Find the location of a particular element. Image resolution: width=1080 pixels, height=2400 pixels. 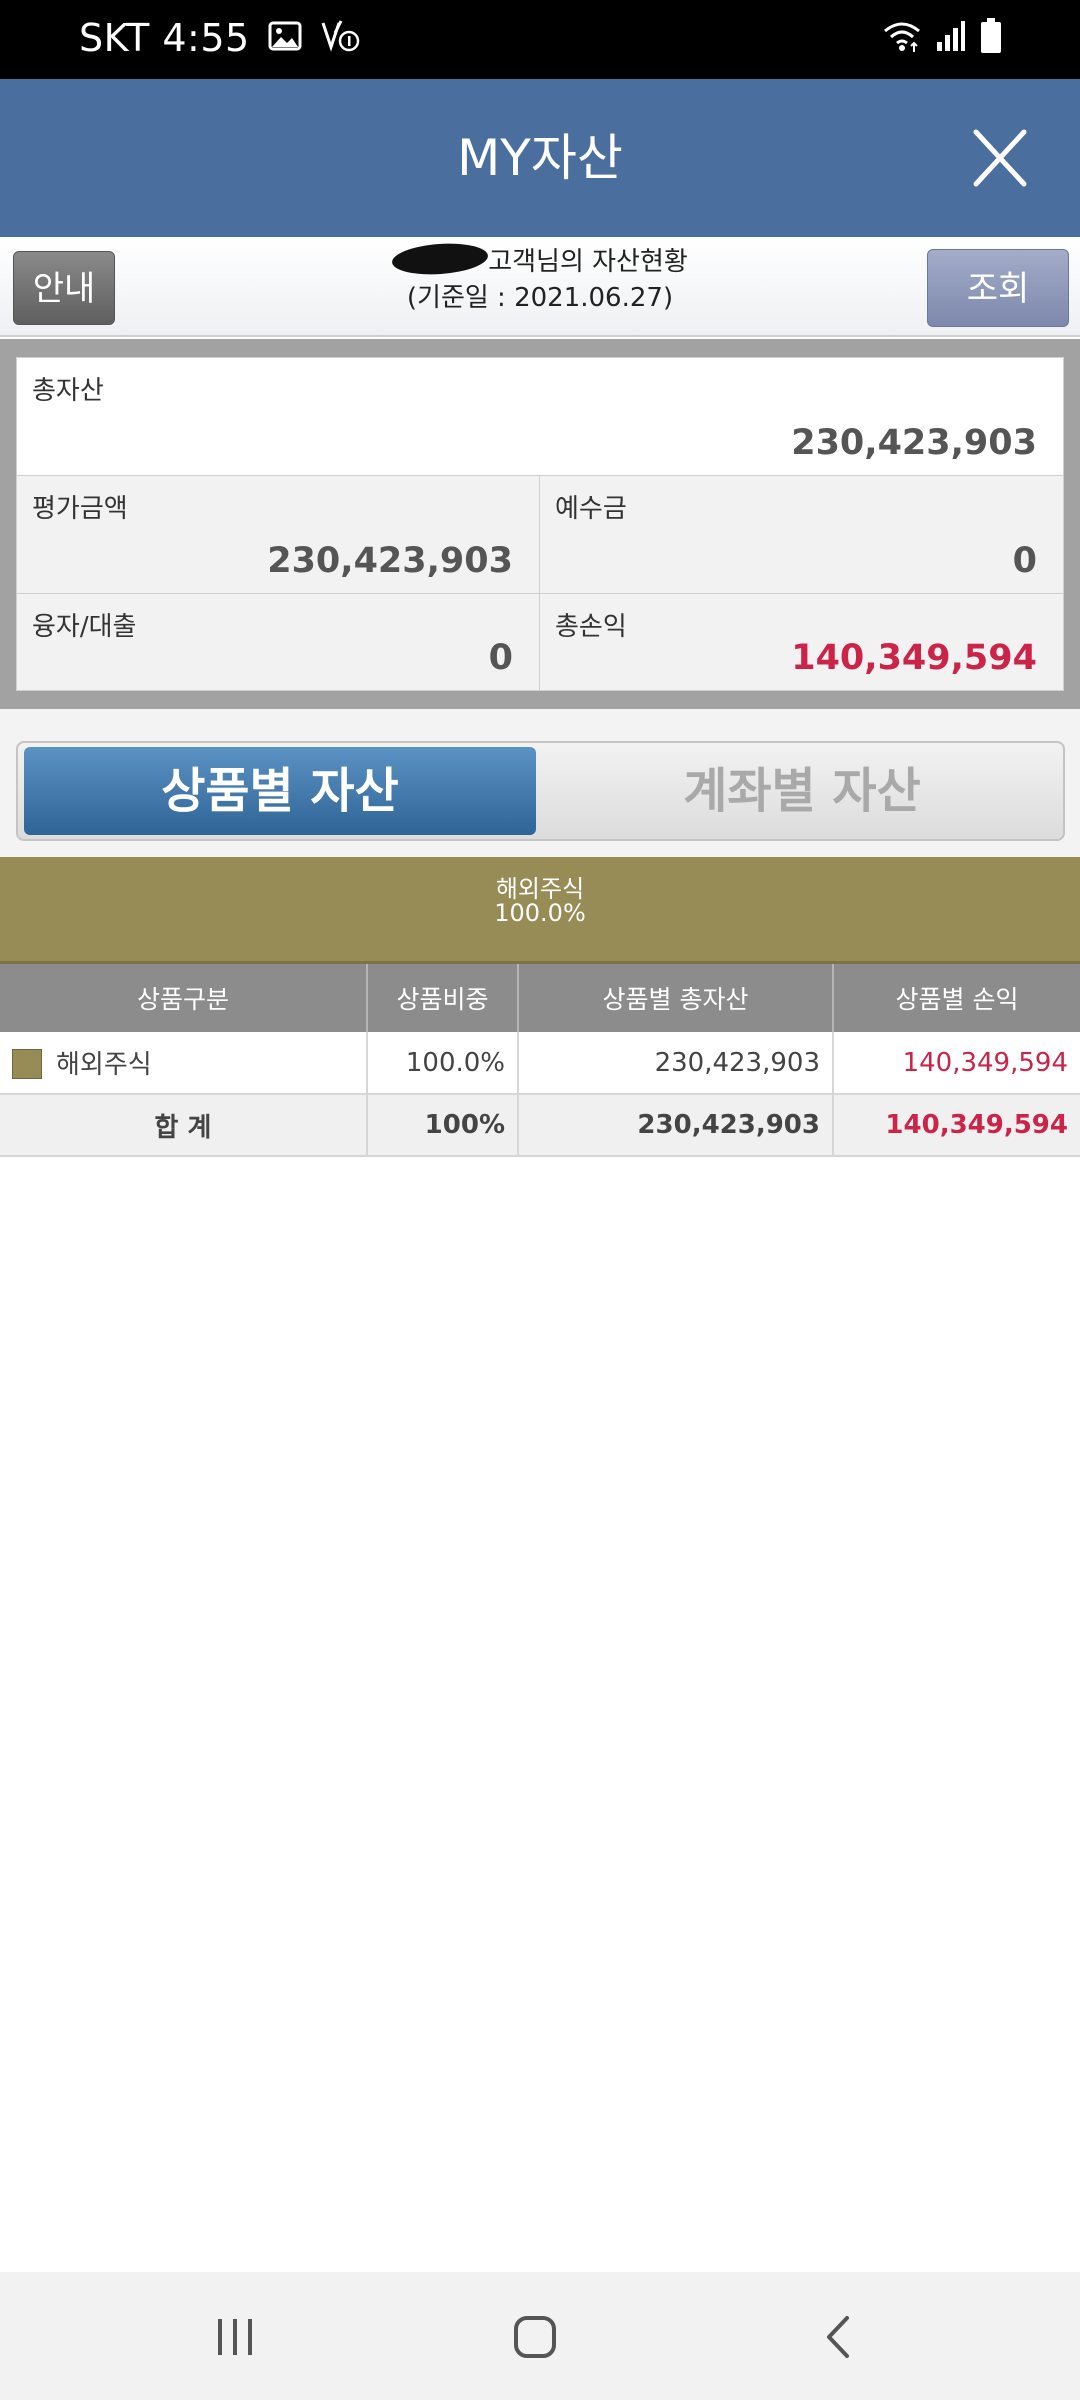

home-button is located at coordinates (535, 2337).